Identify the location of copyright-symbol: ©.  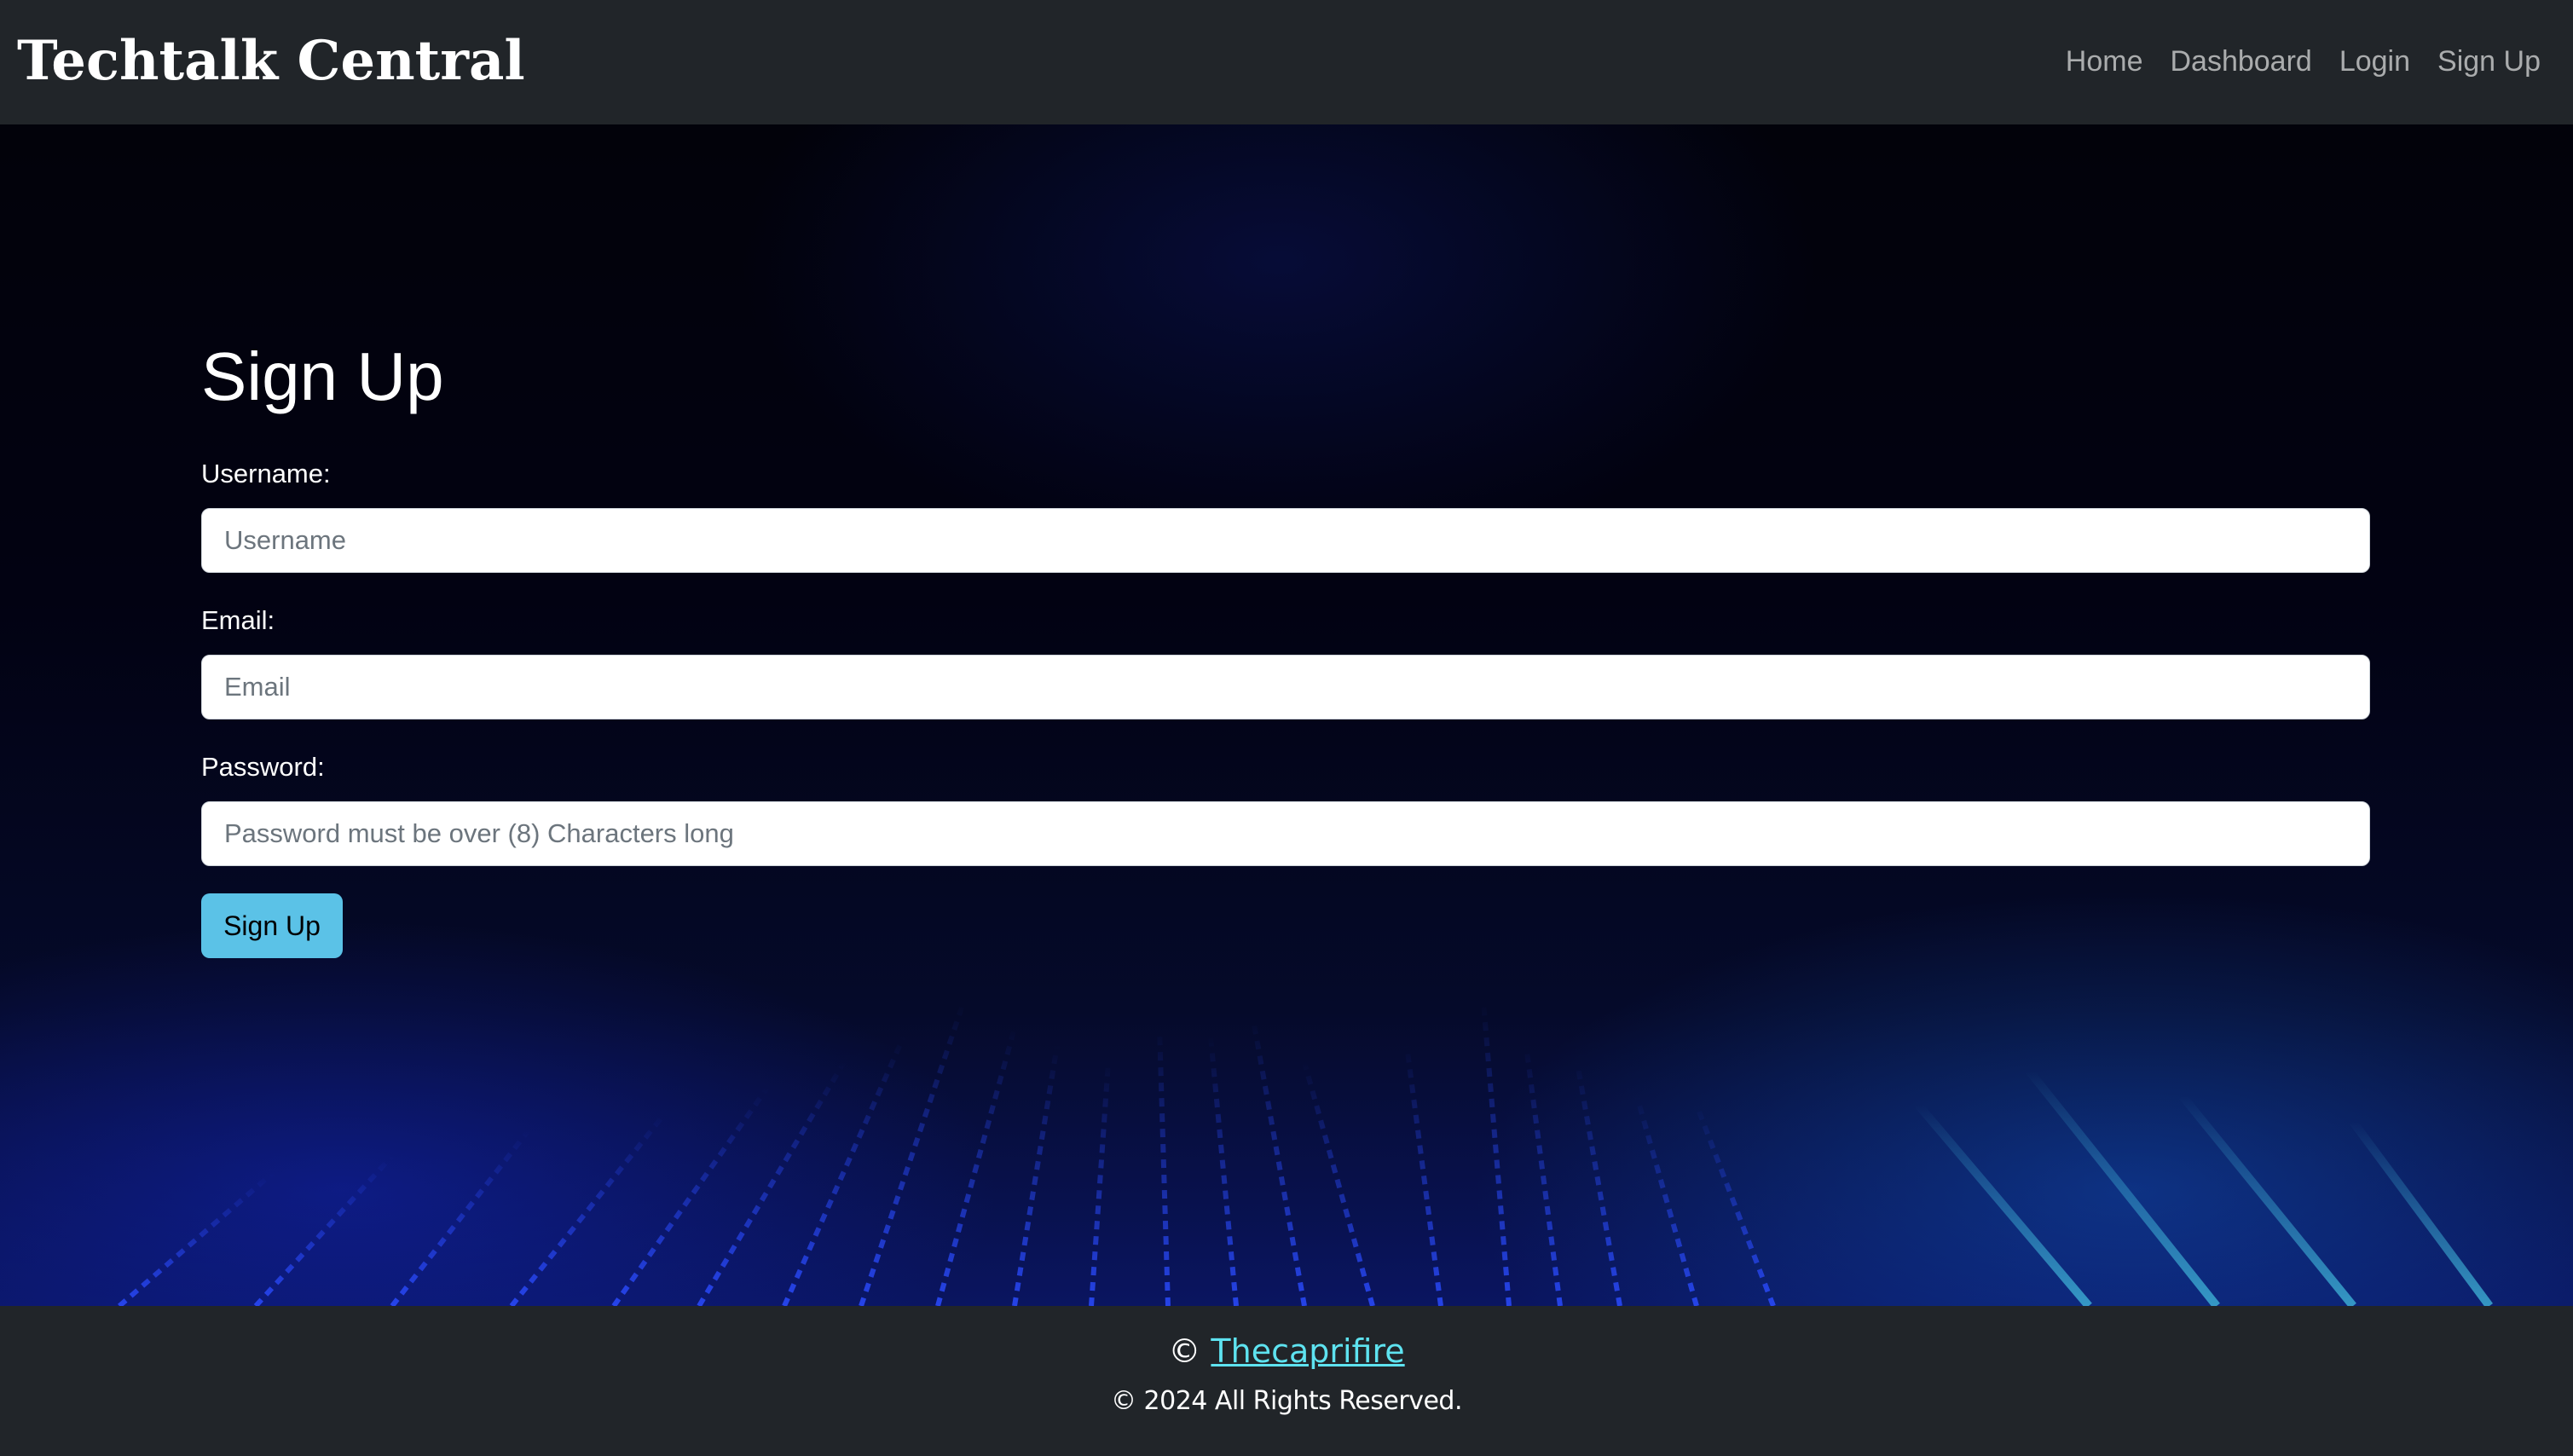
(1184, 1351).